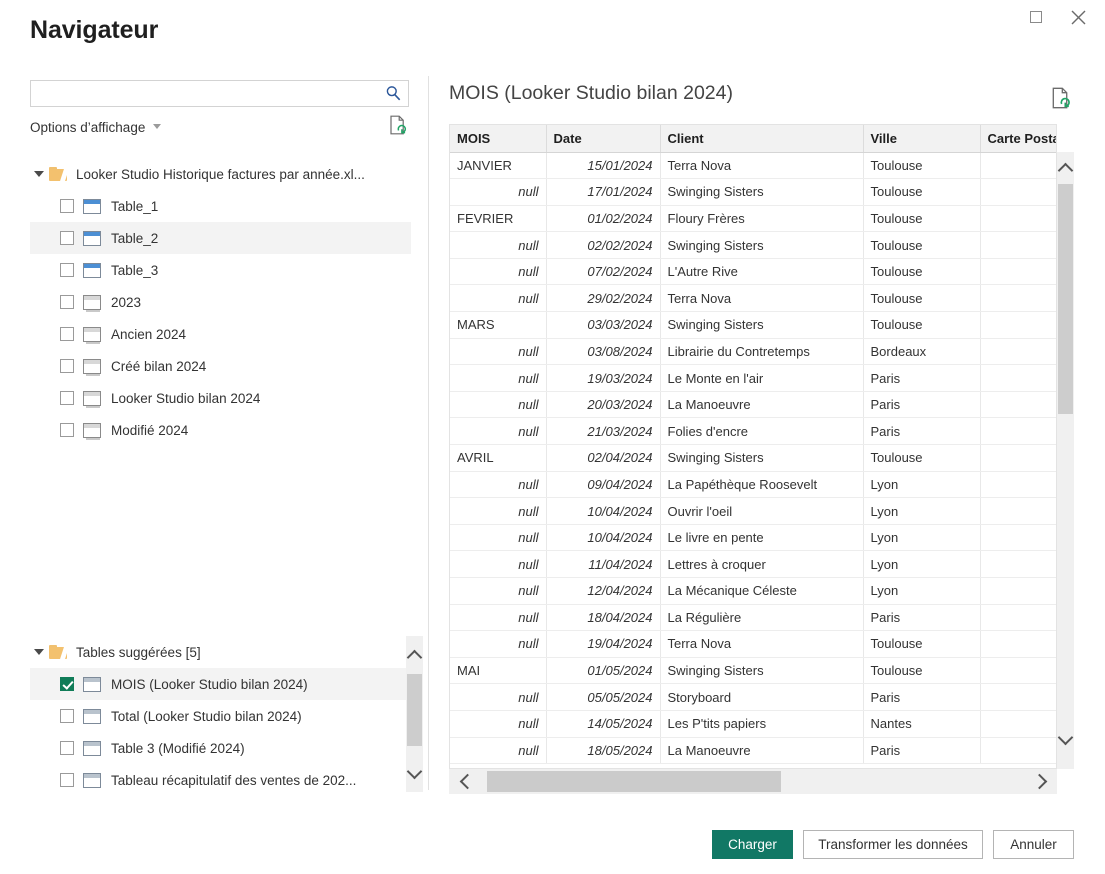 The height and width of the screenshot is (874, 1105). Describe the element at coordinates (762, 751) in the screenshot. I see `table-cell-client: La Manoeuvre` at that location.